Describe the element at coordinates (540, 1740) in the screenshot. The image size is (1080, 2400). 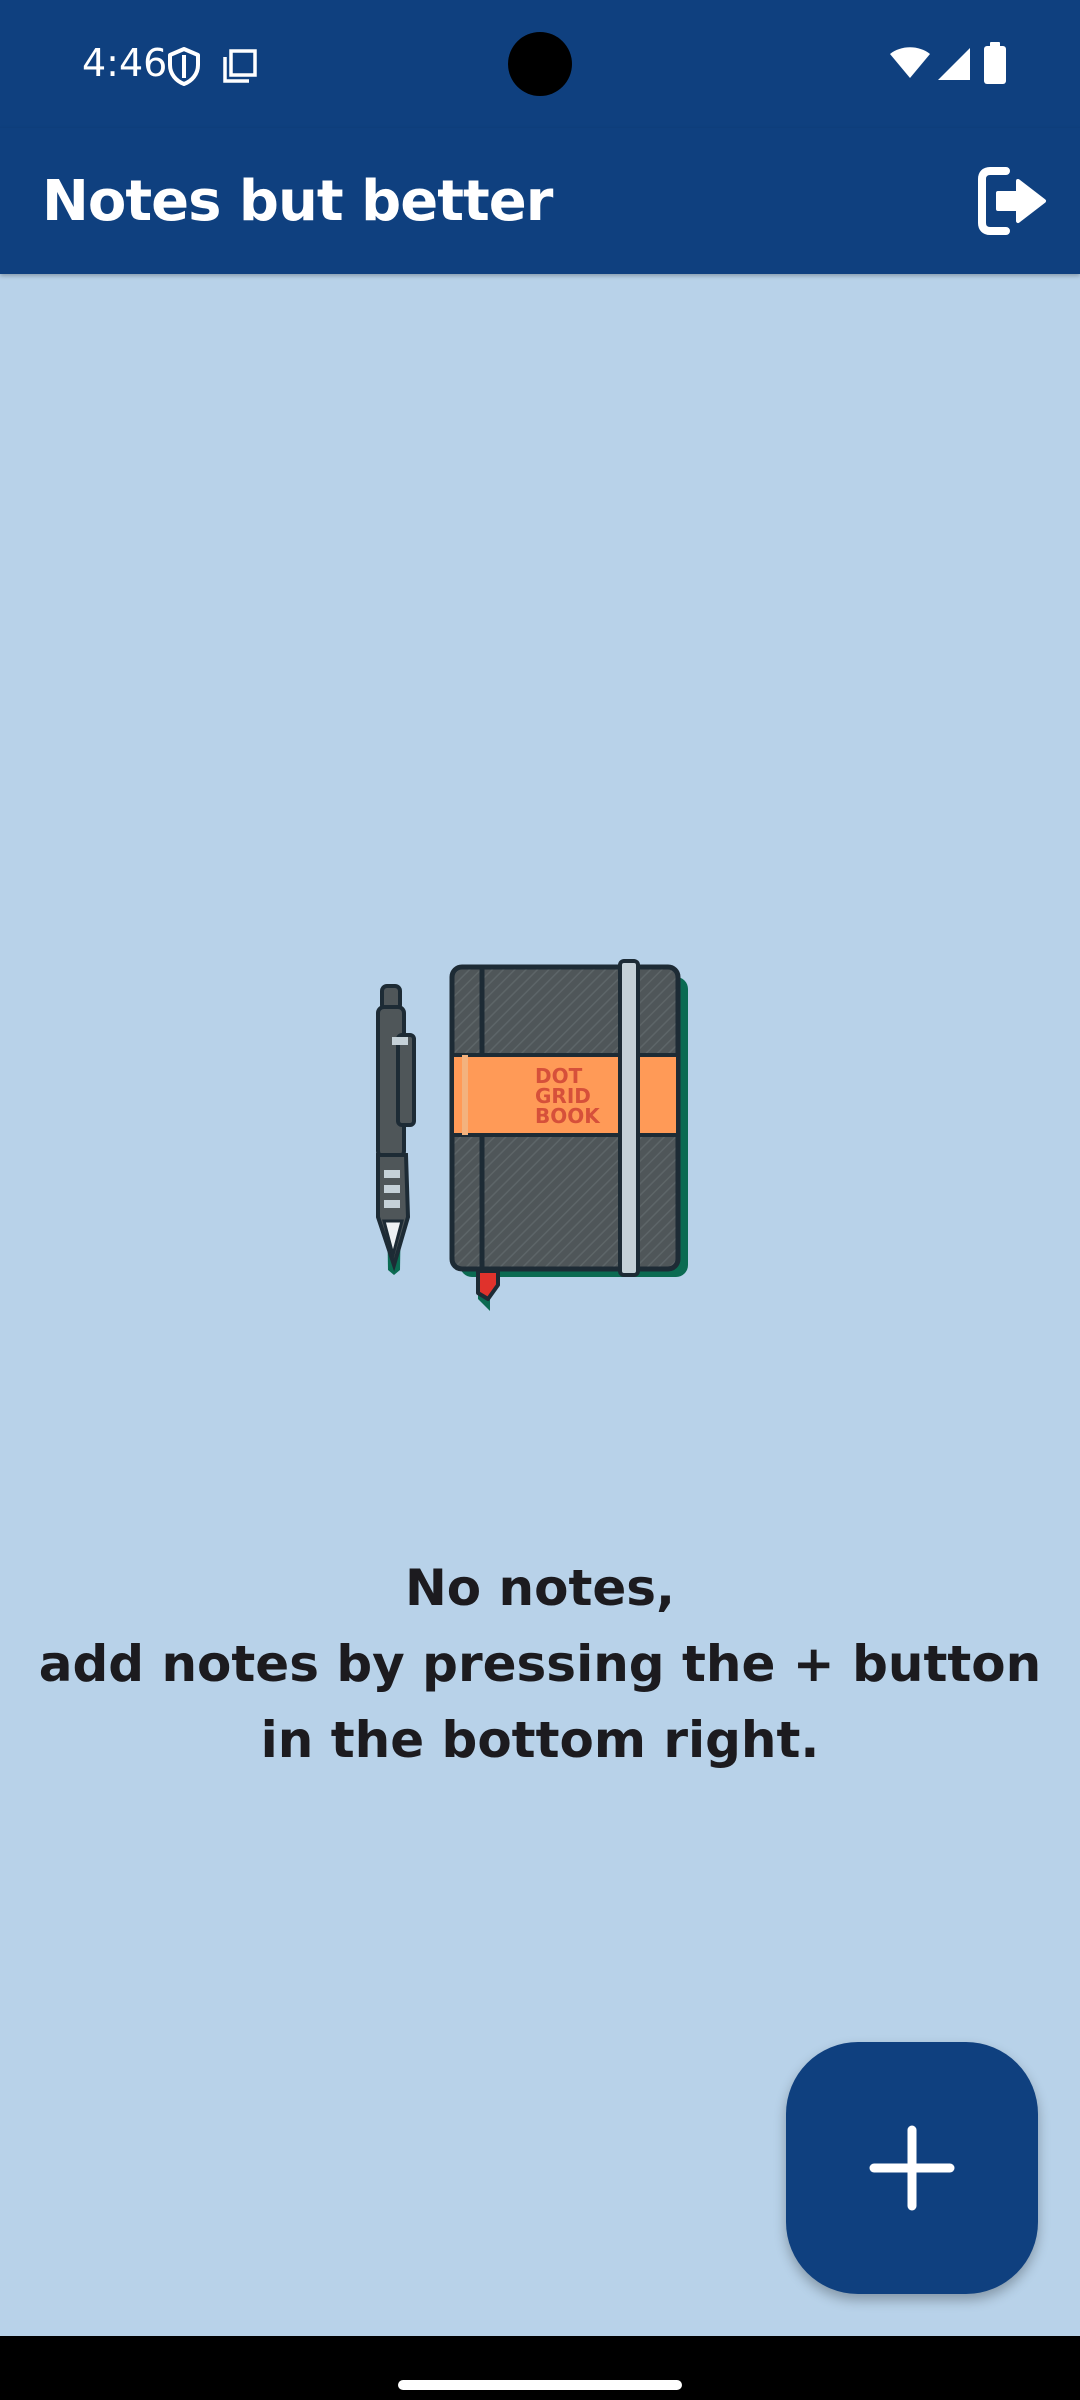
I see `empty-message-line-3: in the bottom right.` at that location.